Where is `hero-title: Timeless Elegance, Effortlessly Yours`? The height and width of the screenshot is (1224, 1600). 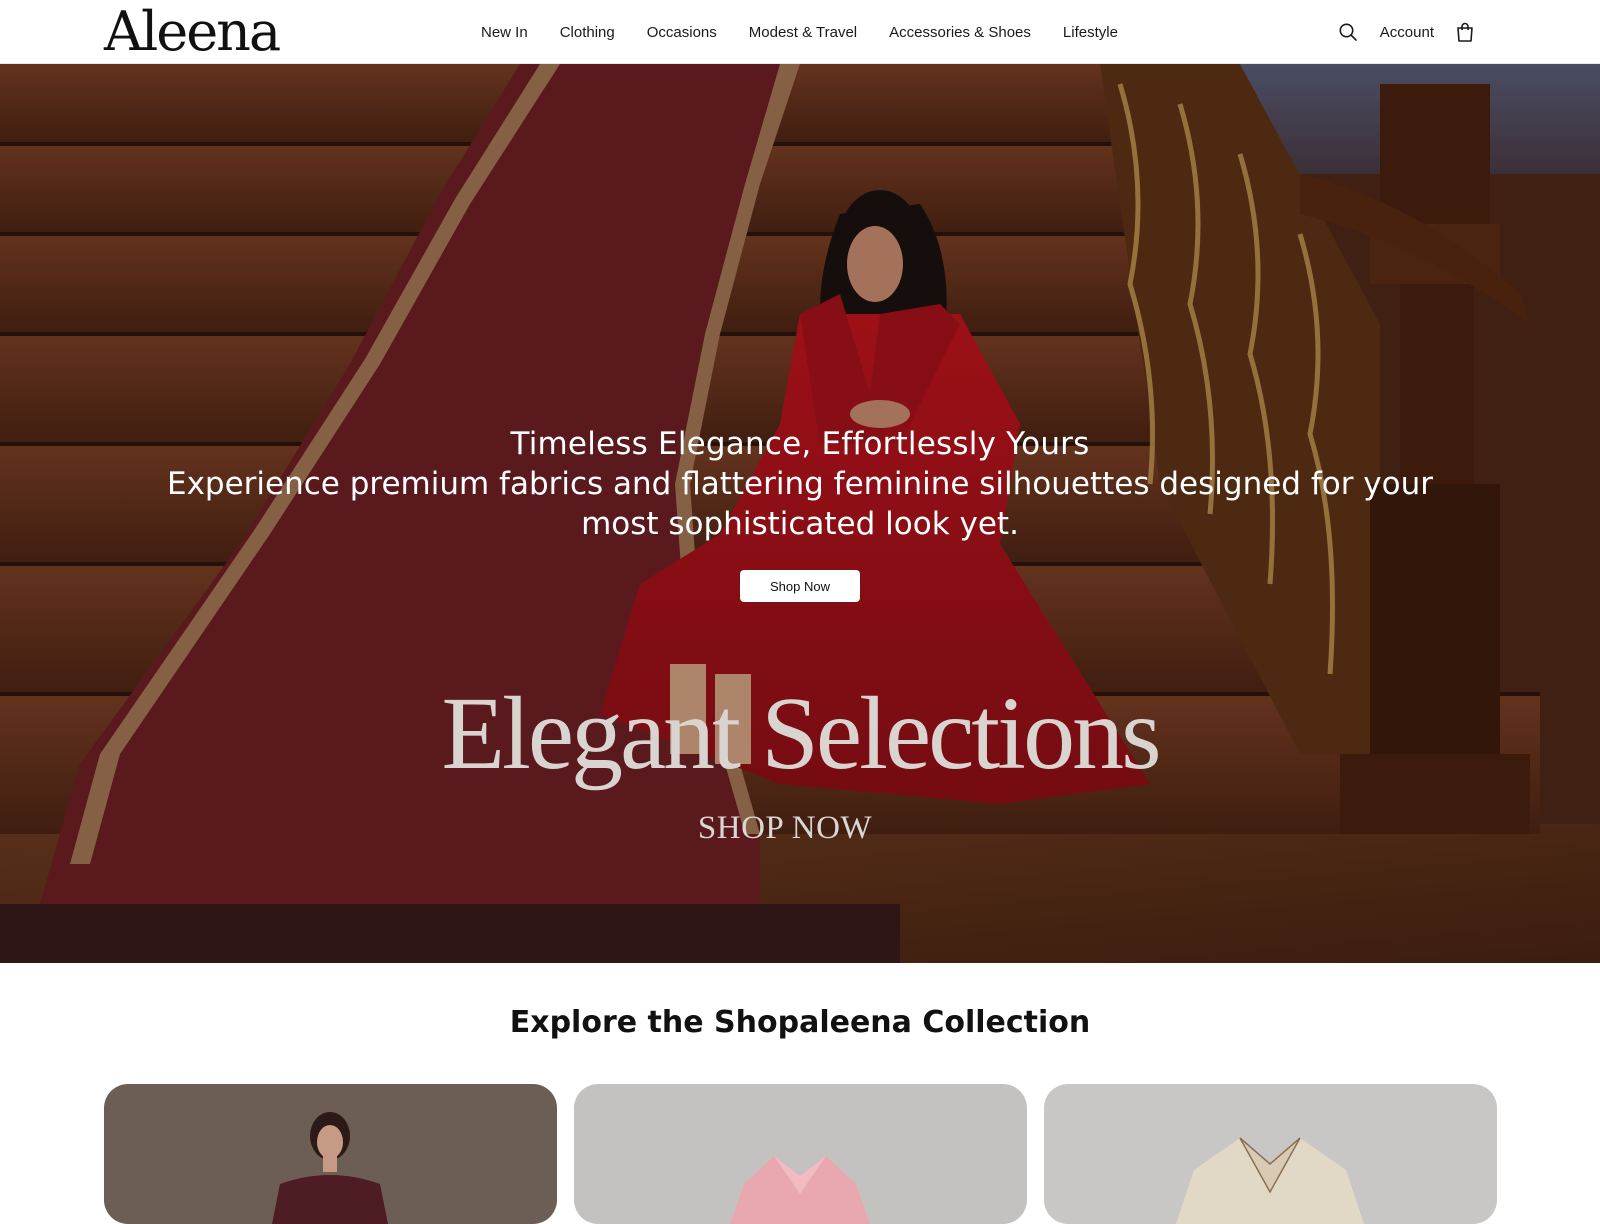
hero-title: Timeless Elegance, Effortlessly Yours is located at coordinates (800, 444).